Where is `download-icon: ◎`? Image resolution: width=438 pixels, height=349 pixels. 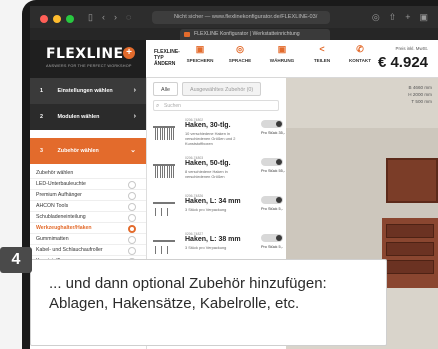
download-icon: ◎ is located at coordinates (376, 17).